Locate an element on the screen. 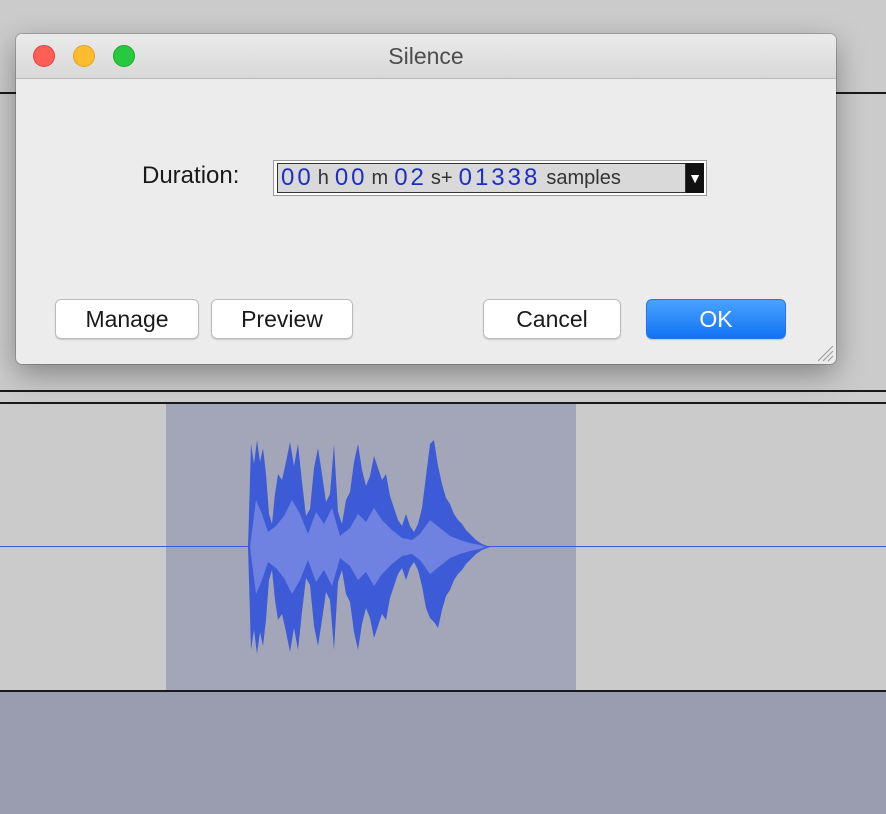  empty-track-area is located at coordinates (443, 753).